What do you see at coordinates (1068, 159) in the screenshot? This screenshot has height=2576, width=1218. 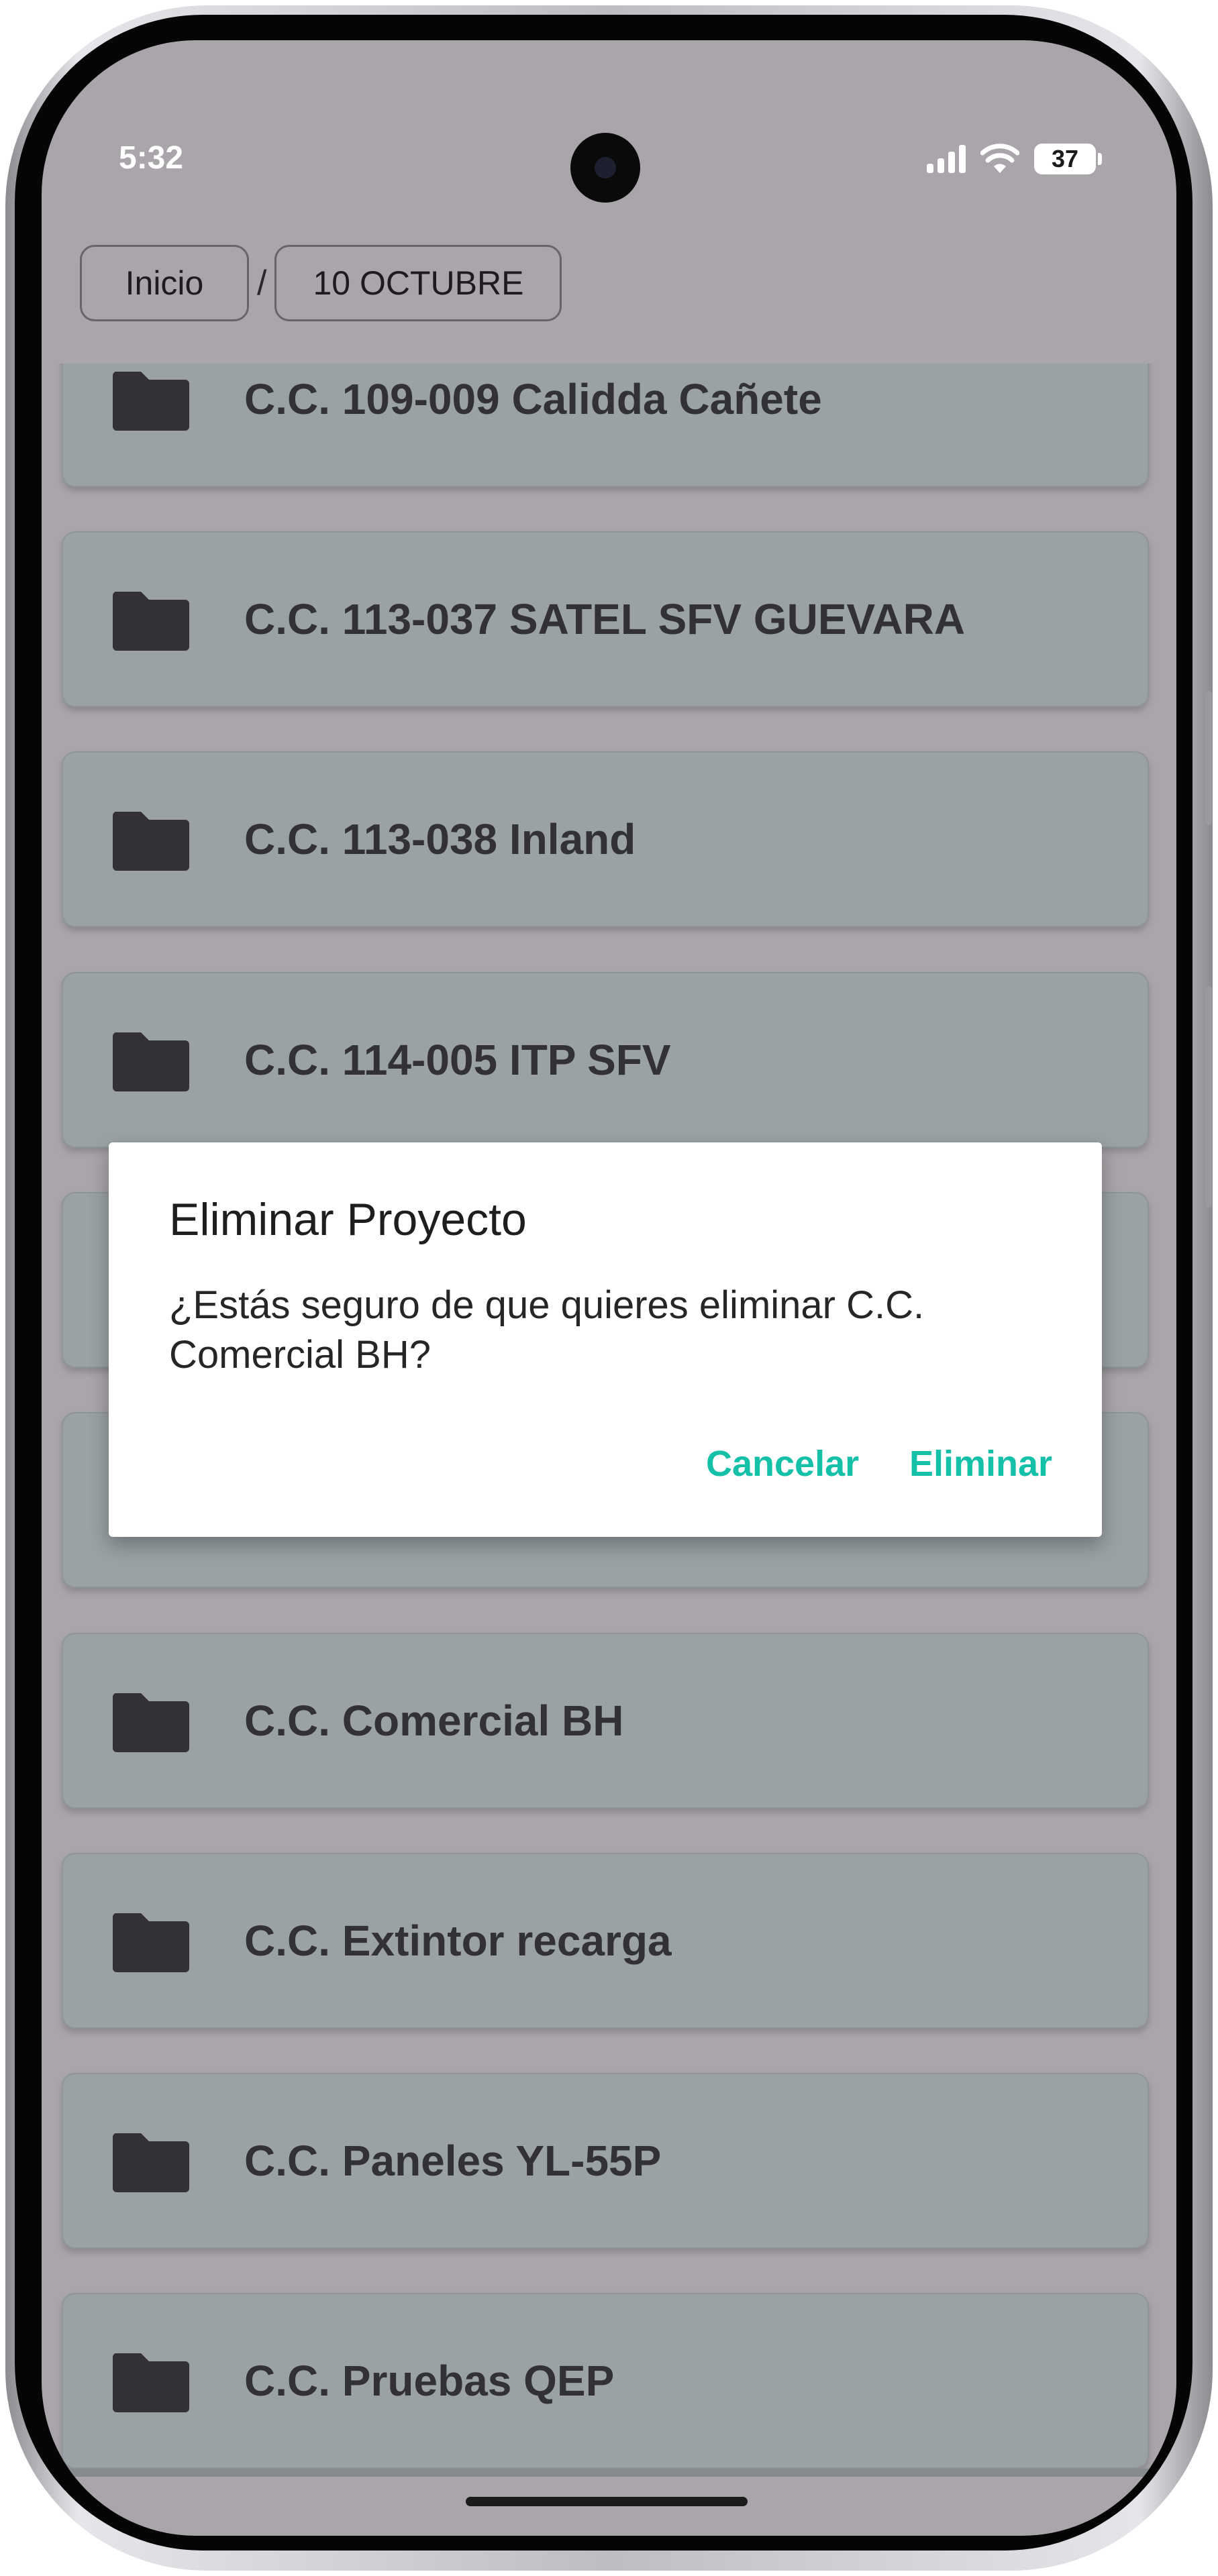 I see `battery-icon: 37` at bounding box center [1068, 159].